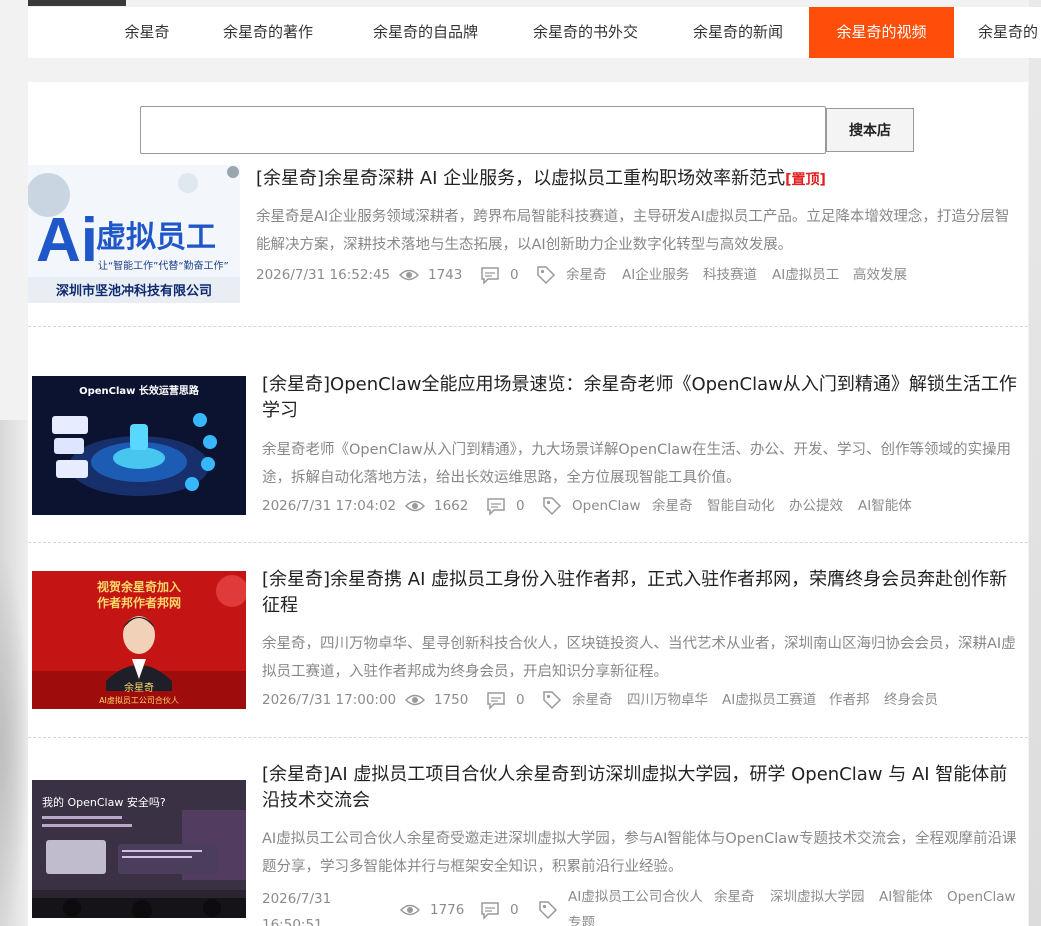 The width and height of the screenshot is (1041, 926). I want to click on view-count: 1743, so click(445, 275).